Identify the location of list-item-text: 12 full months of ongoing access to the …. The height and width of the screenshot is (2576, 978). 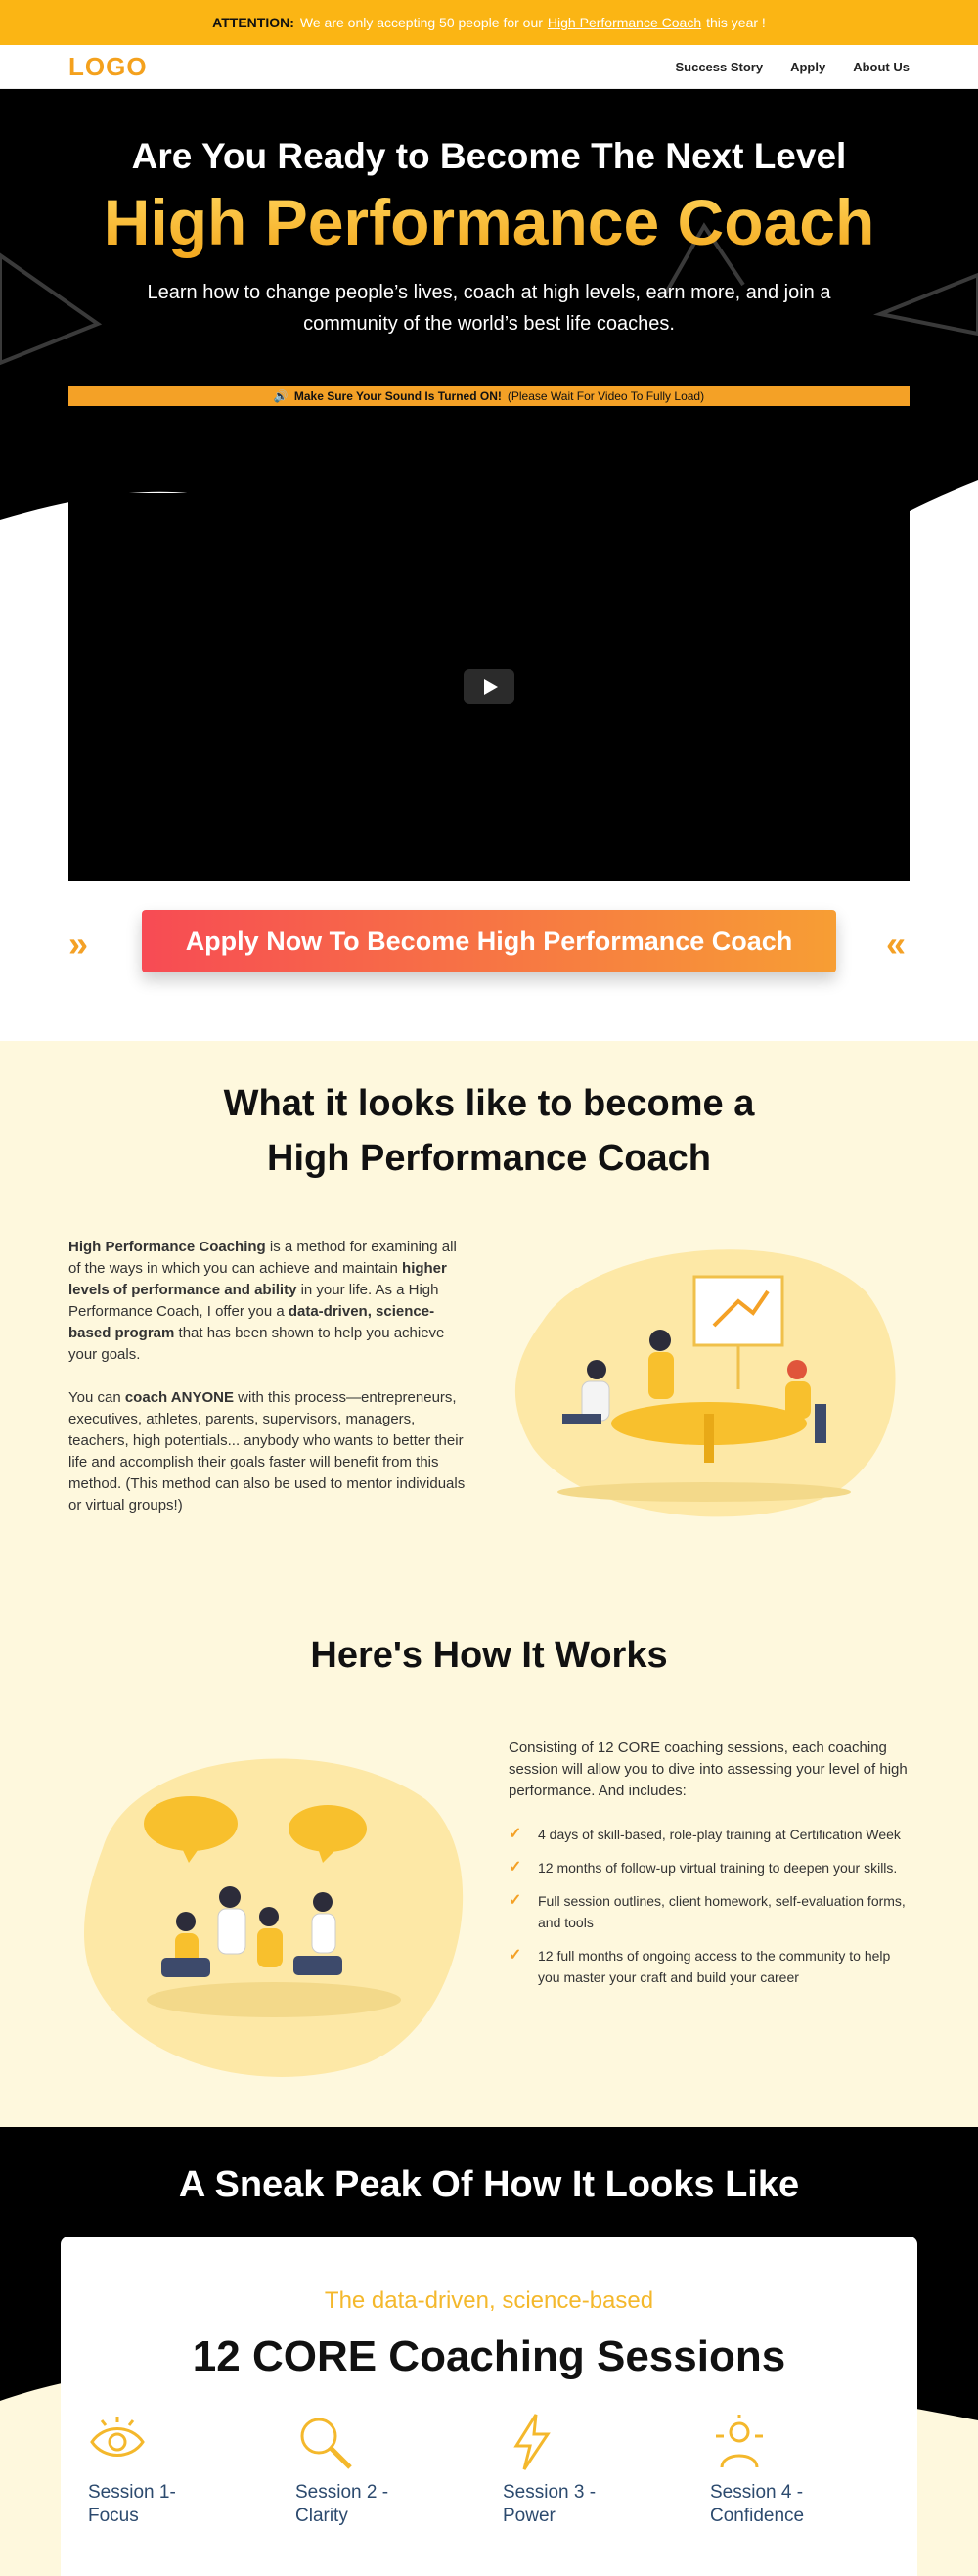
(714, 1966).